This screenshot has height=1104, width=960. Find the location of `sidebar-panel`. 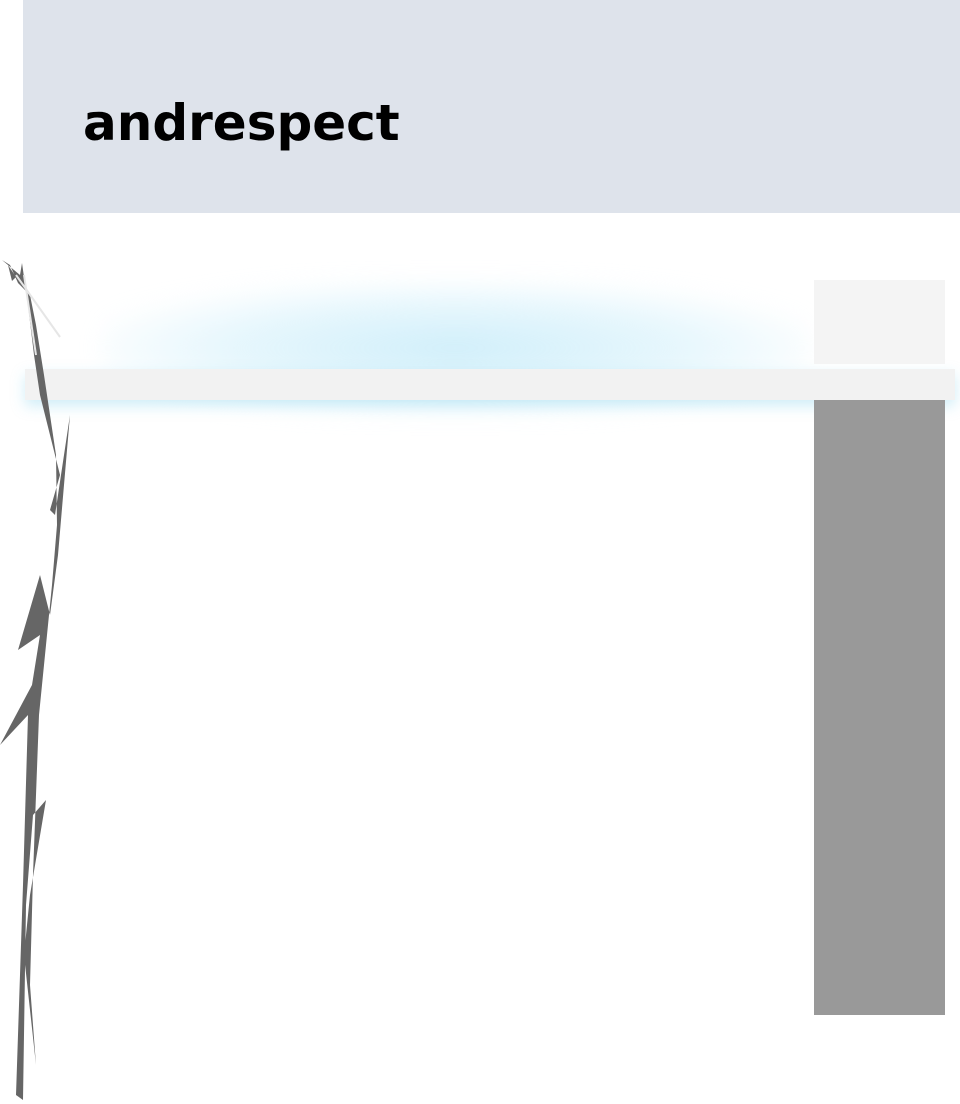

sidebar-panel is located at coordinates (879, 707).